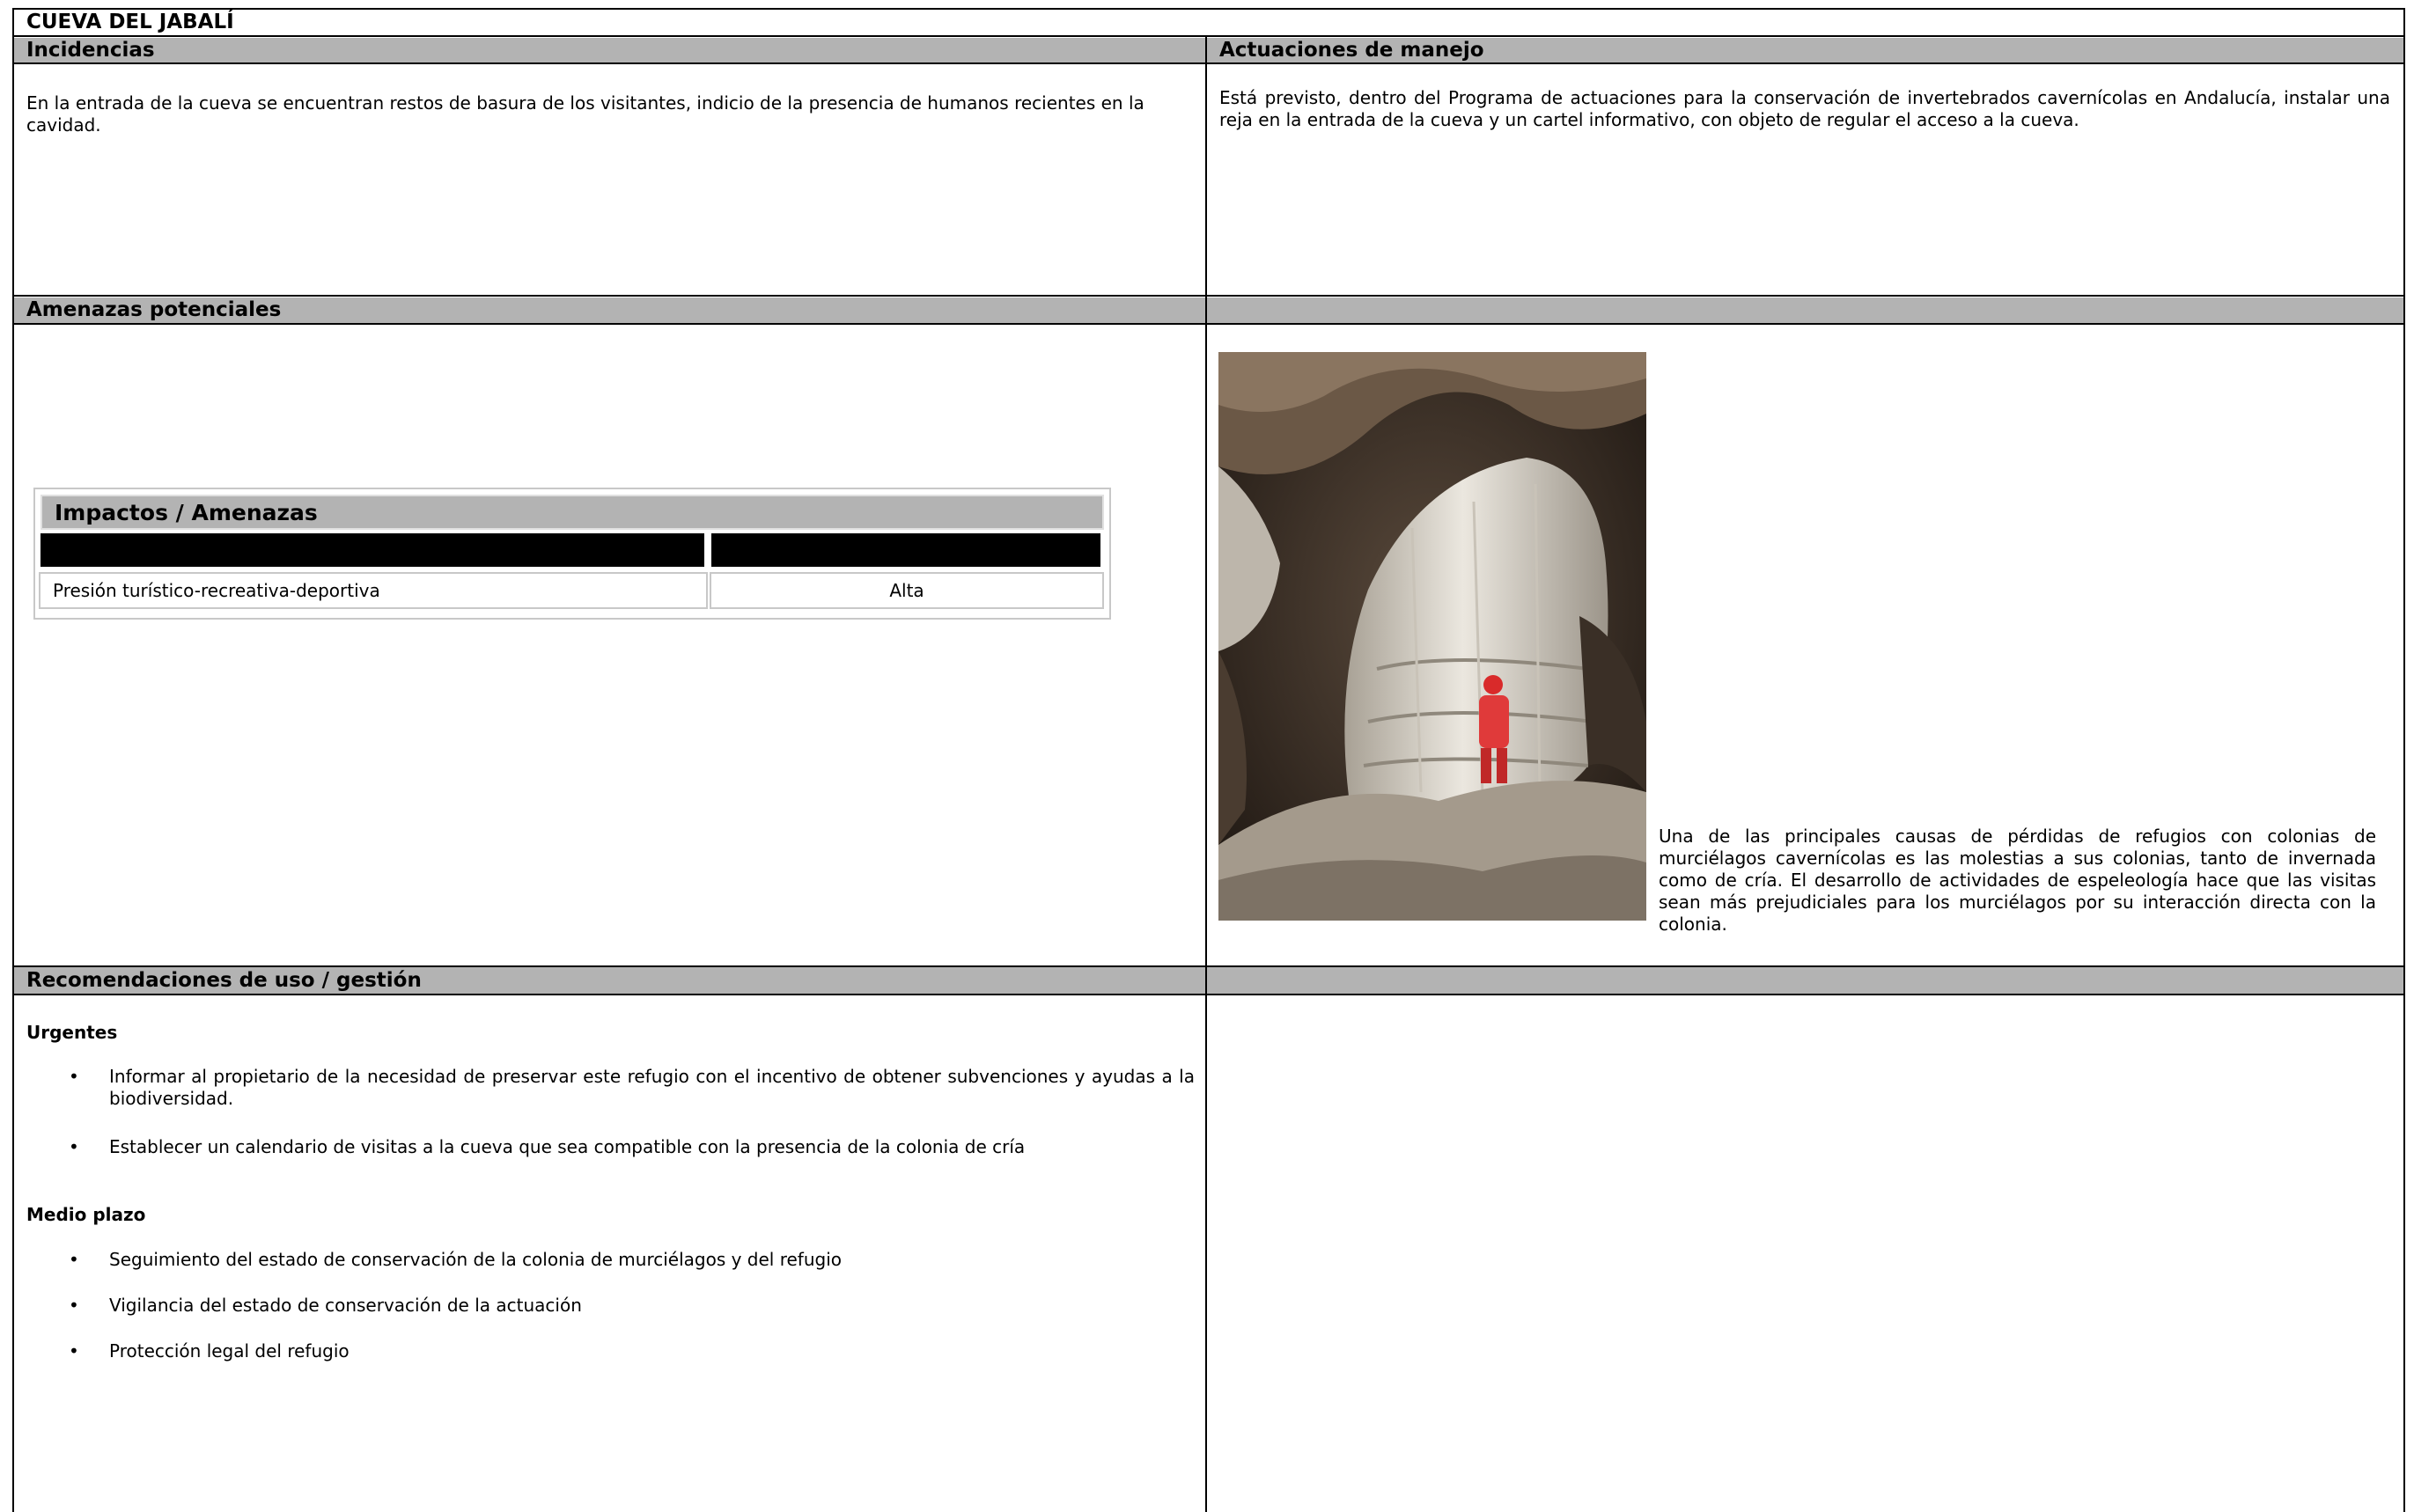 This screenshot has height=1512, width=2414. What do you see at coordinates (1208, 36) in the screenshot?
I see `rule-title-bottom` at bounding box center [1208, 36].